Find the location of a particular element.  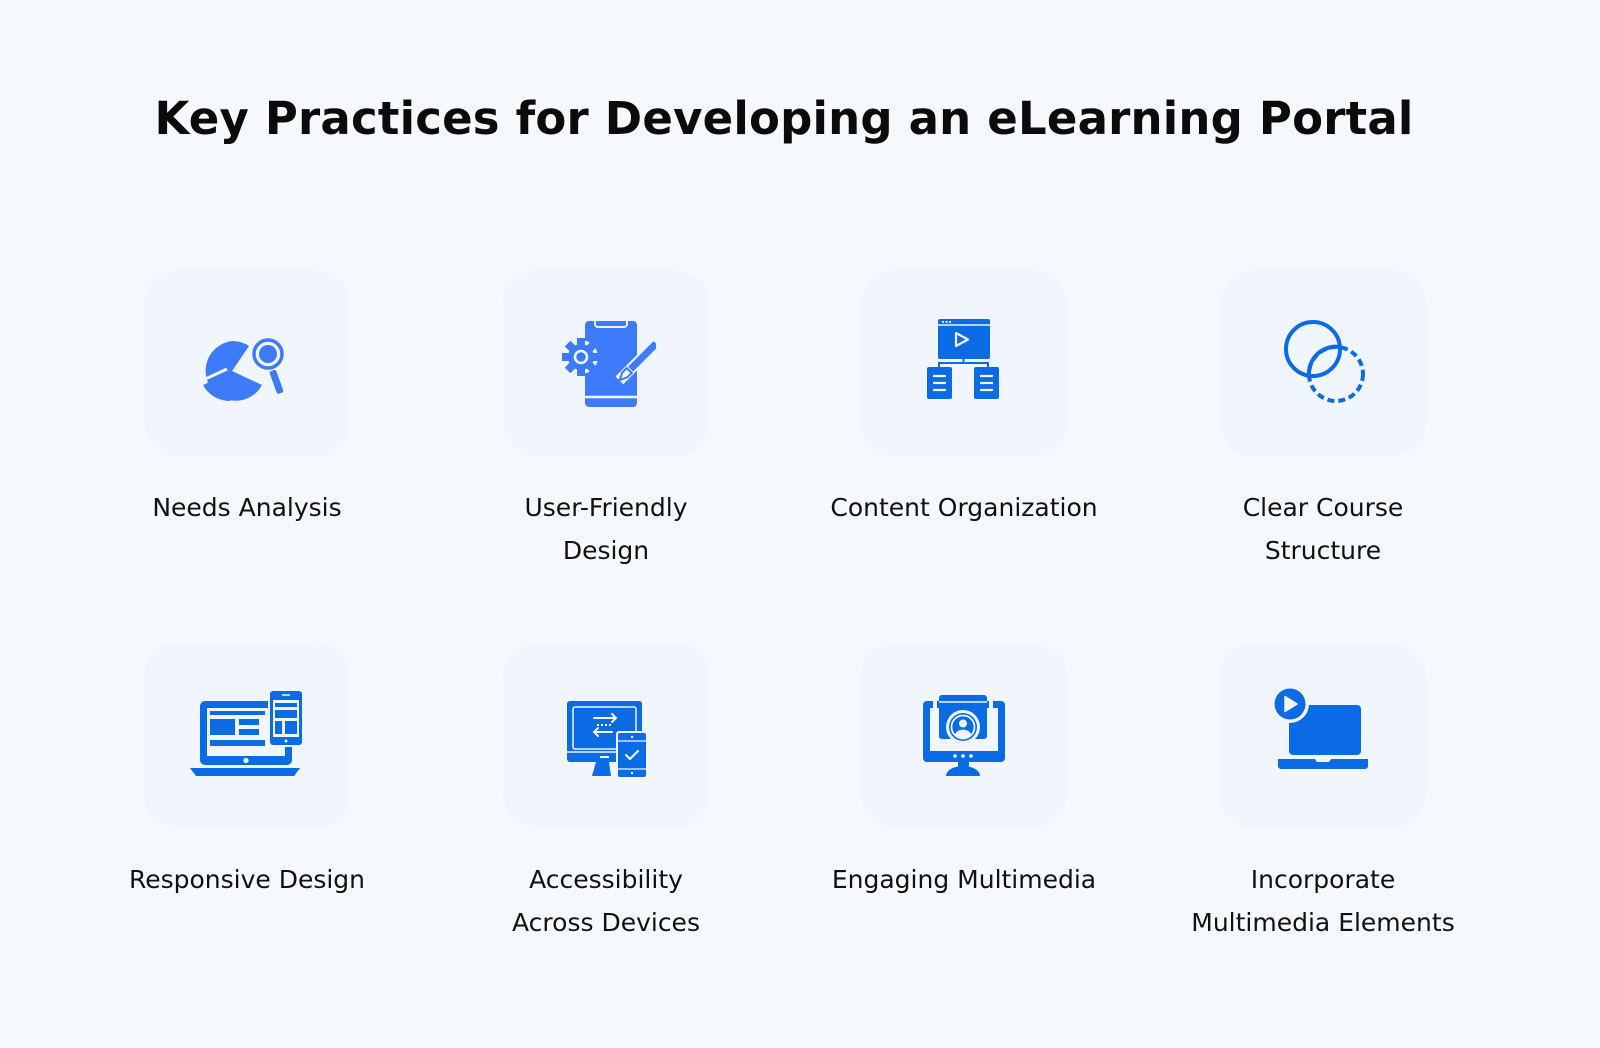

practice-card-user-friendly-design: User-Friendly Design is located at coordinates (606, 421).